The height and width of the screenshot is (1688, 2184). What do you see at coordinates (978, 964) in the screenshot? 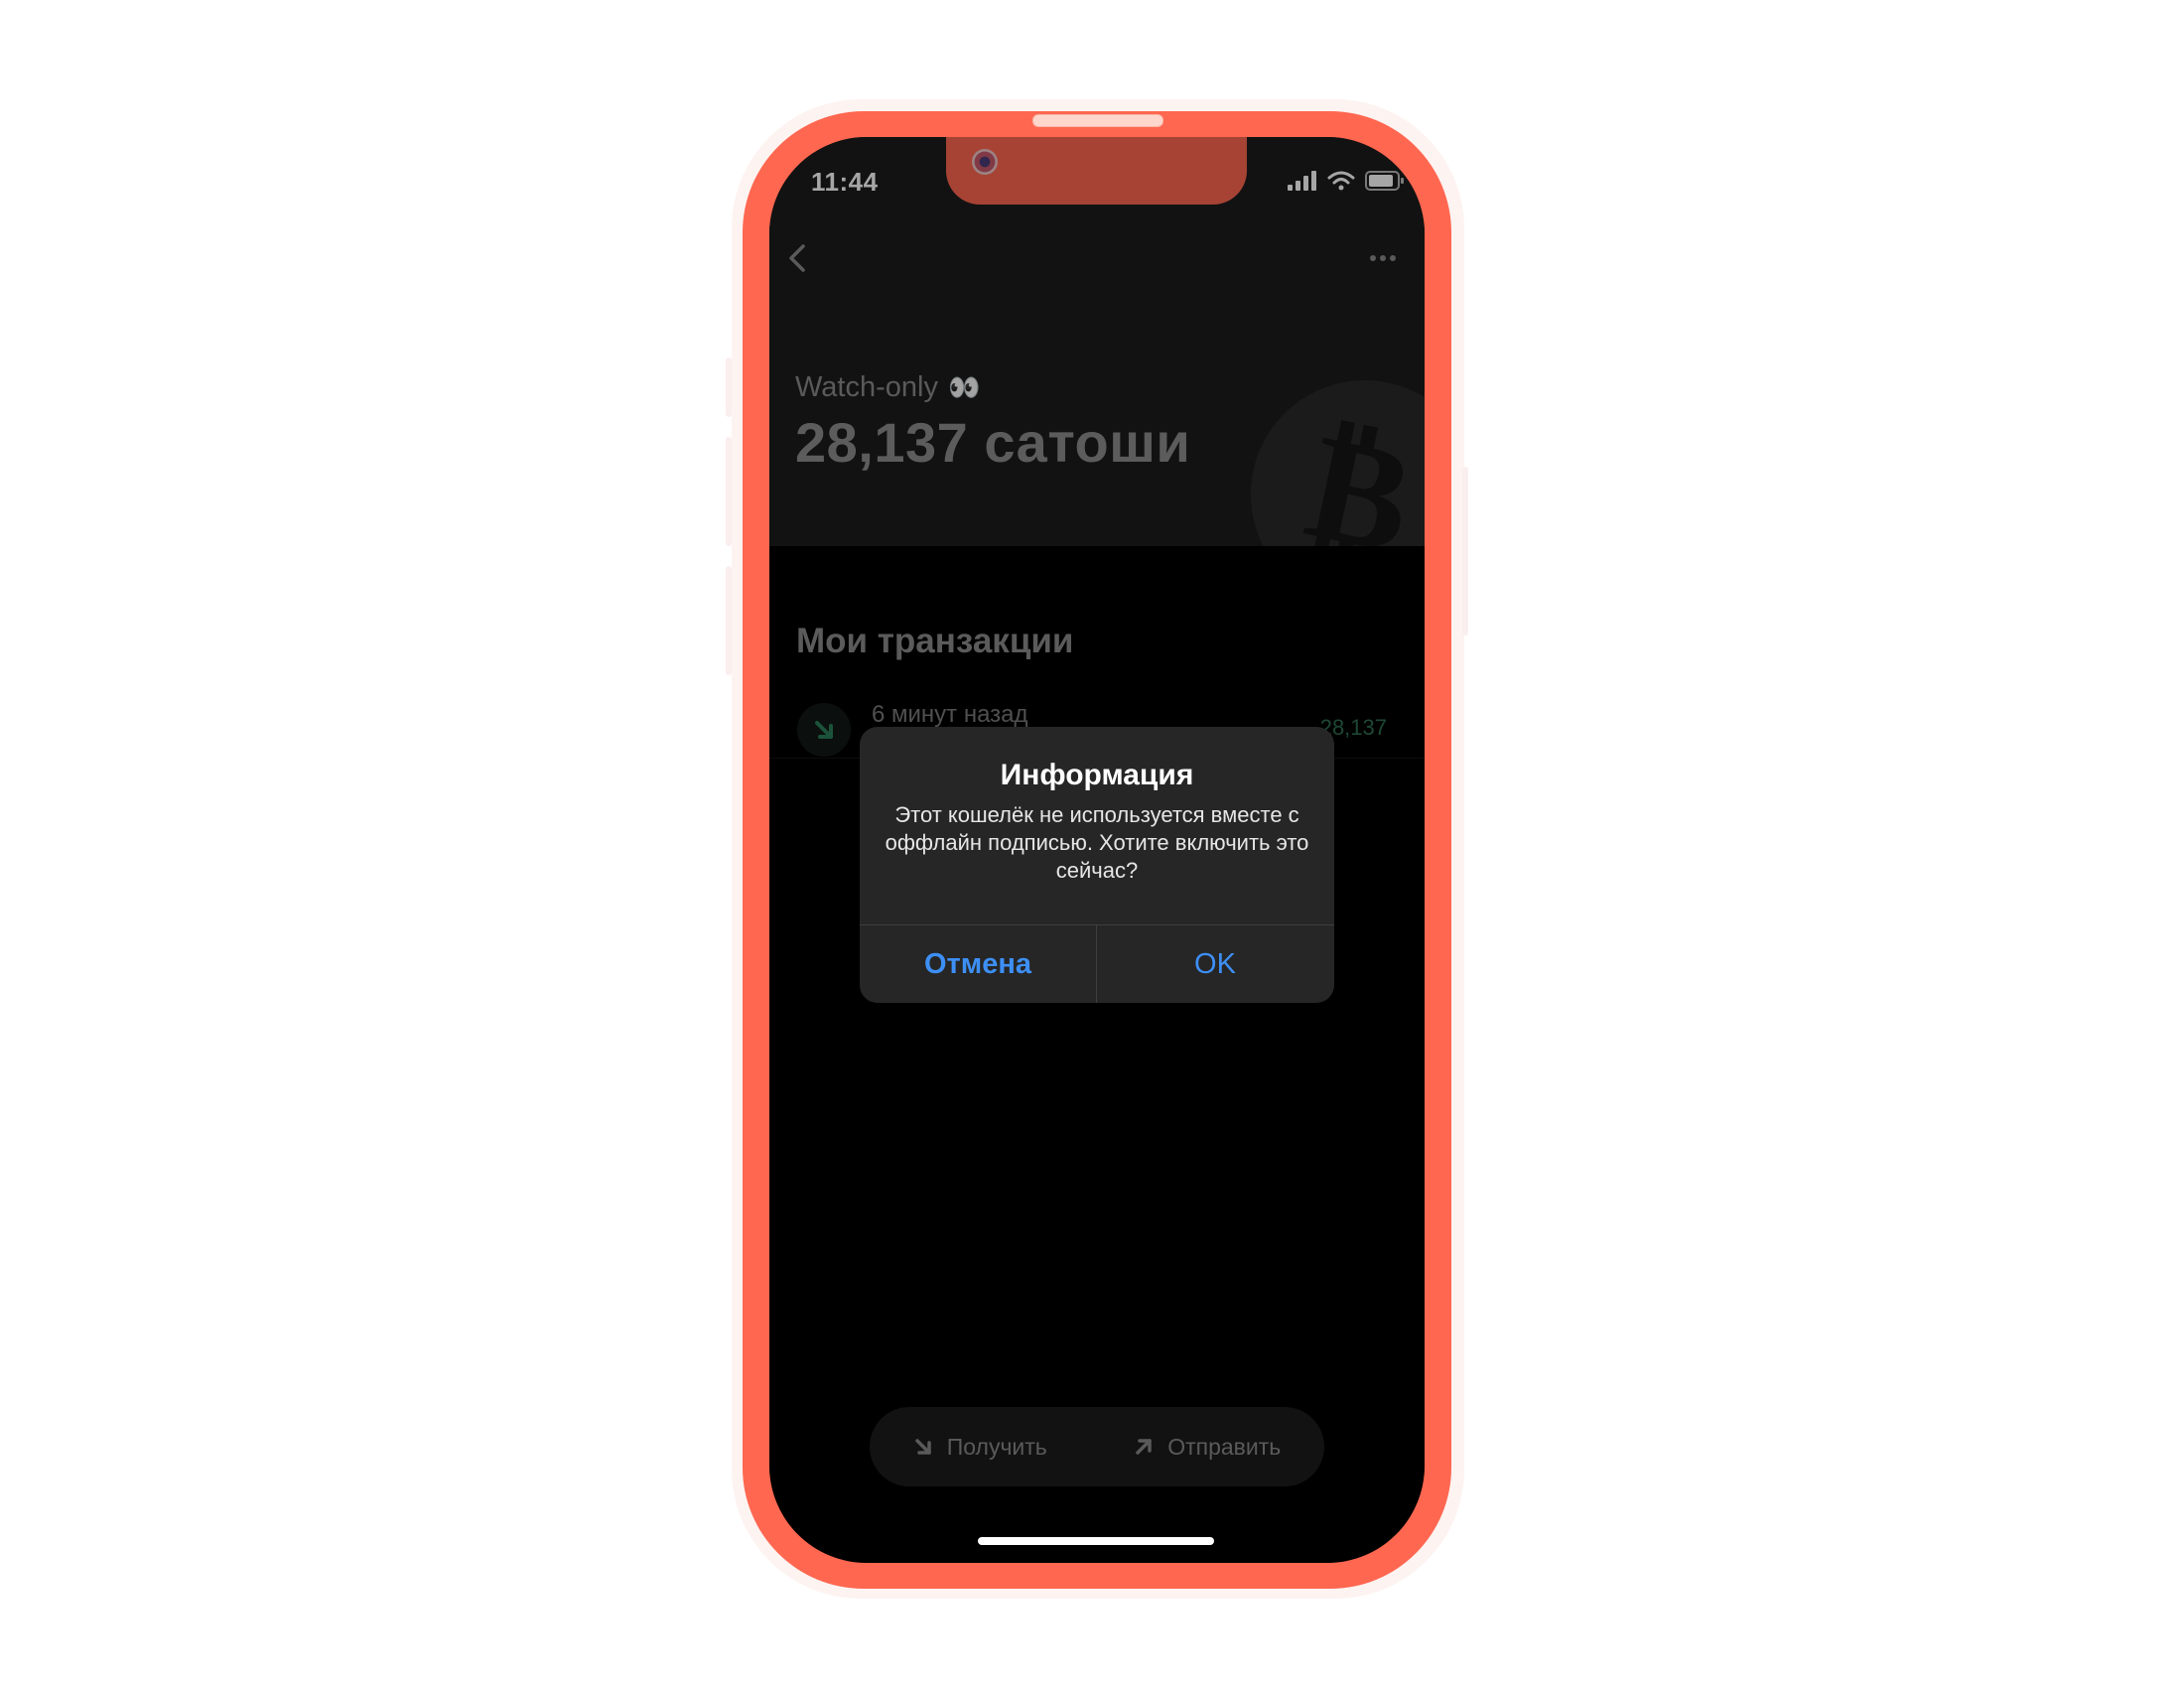
I see `cancel-button: Отмена` at bounding box center [978, 964].